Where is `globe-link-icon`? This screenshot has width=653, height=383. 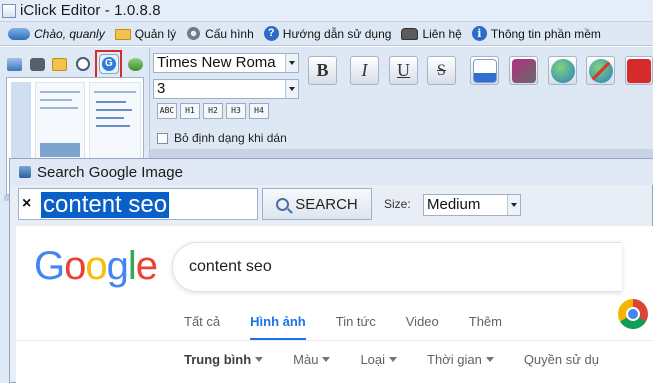
globe-link-icon is located at coordinates (562, 70).